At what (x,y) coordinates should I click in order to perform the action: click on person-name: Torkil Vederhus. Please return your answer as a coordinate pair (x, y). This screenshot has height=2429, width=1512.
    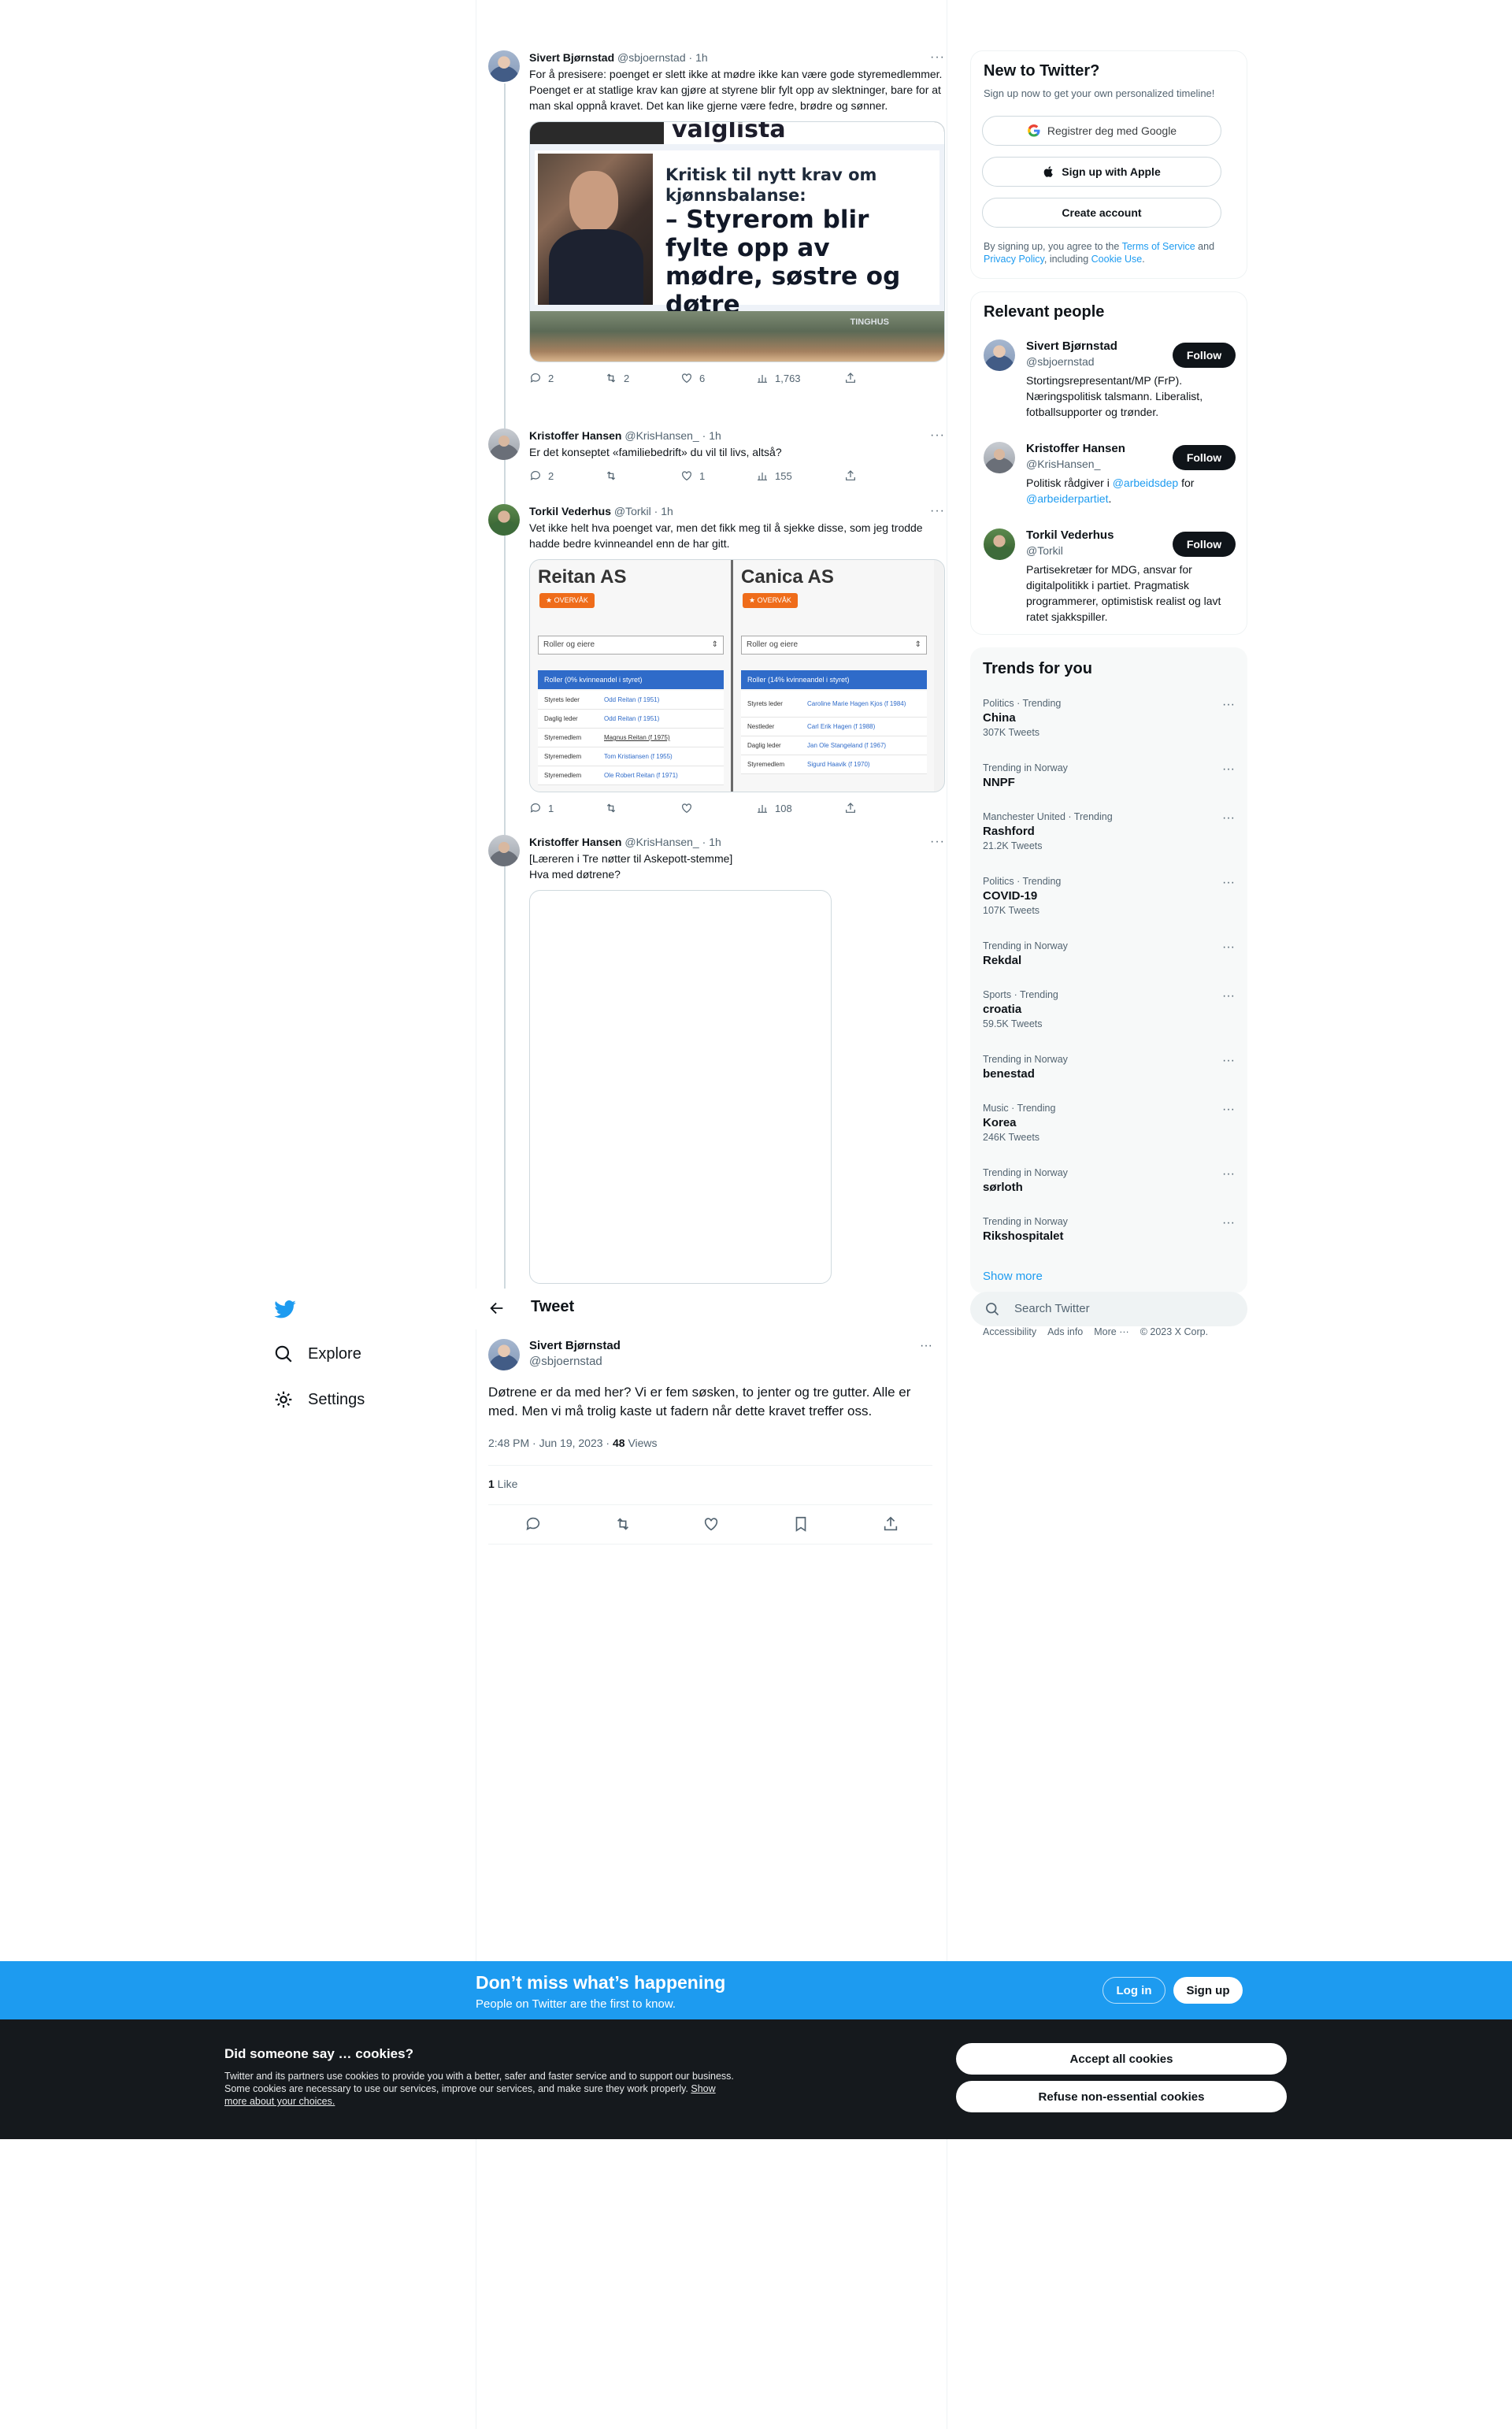
    Looking at the image, I should click on (1070, 535).